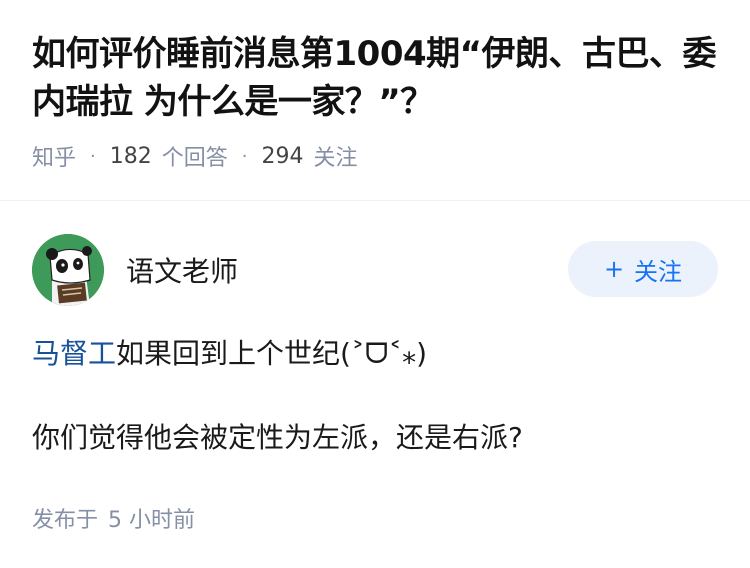  Describe the element at coordinates (130, 156) in the screenshot. I see `answer-count: 182` at that location.